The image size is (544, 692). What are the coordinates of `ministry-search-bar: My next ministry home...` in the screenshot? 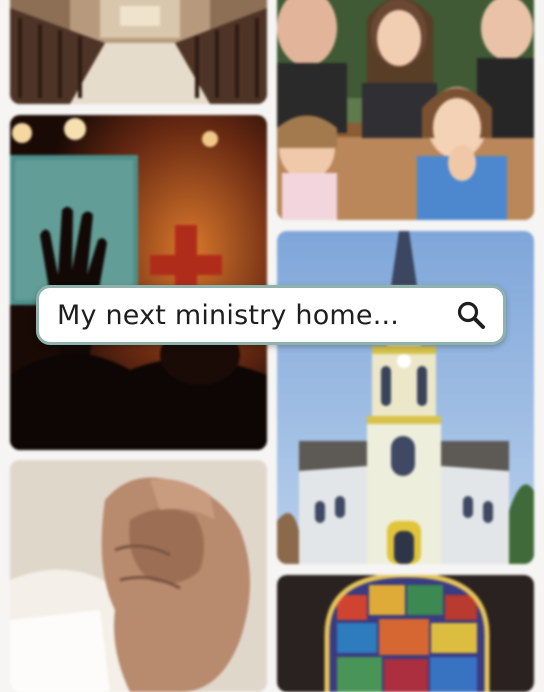 It's located at (271, 315).